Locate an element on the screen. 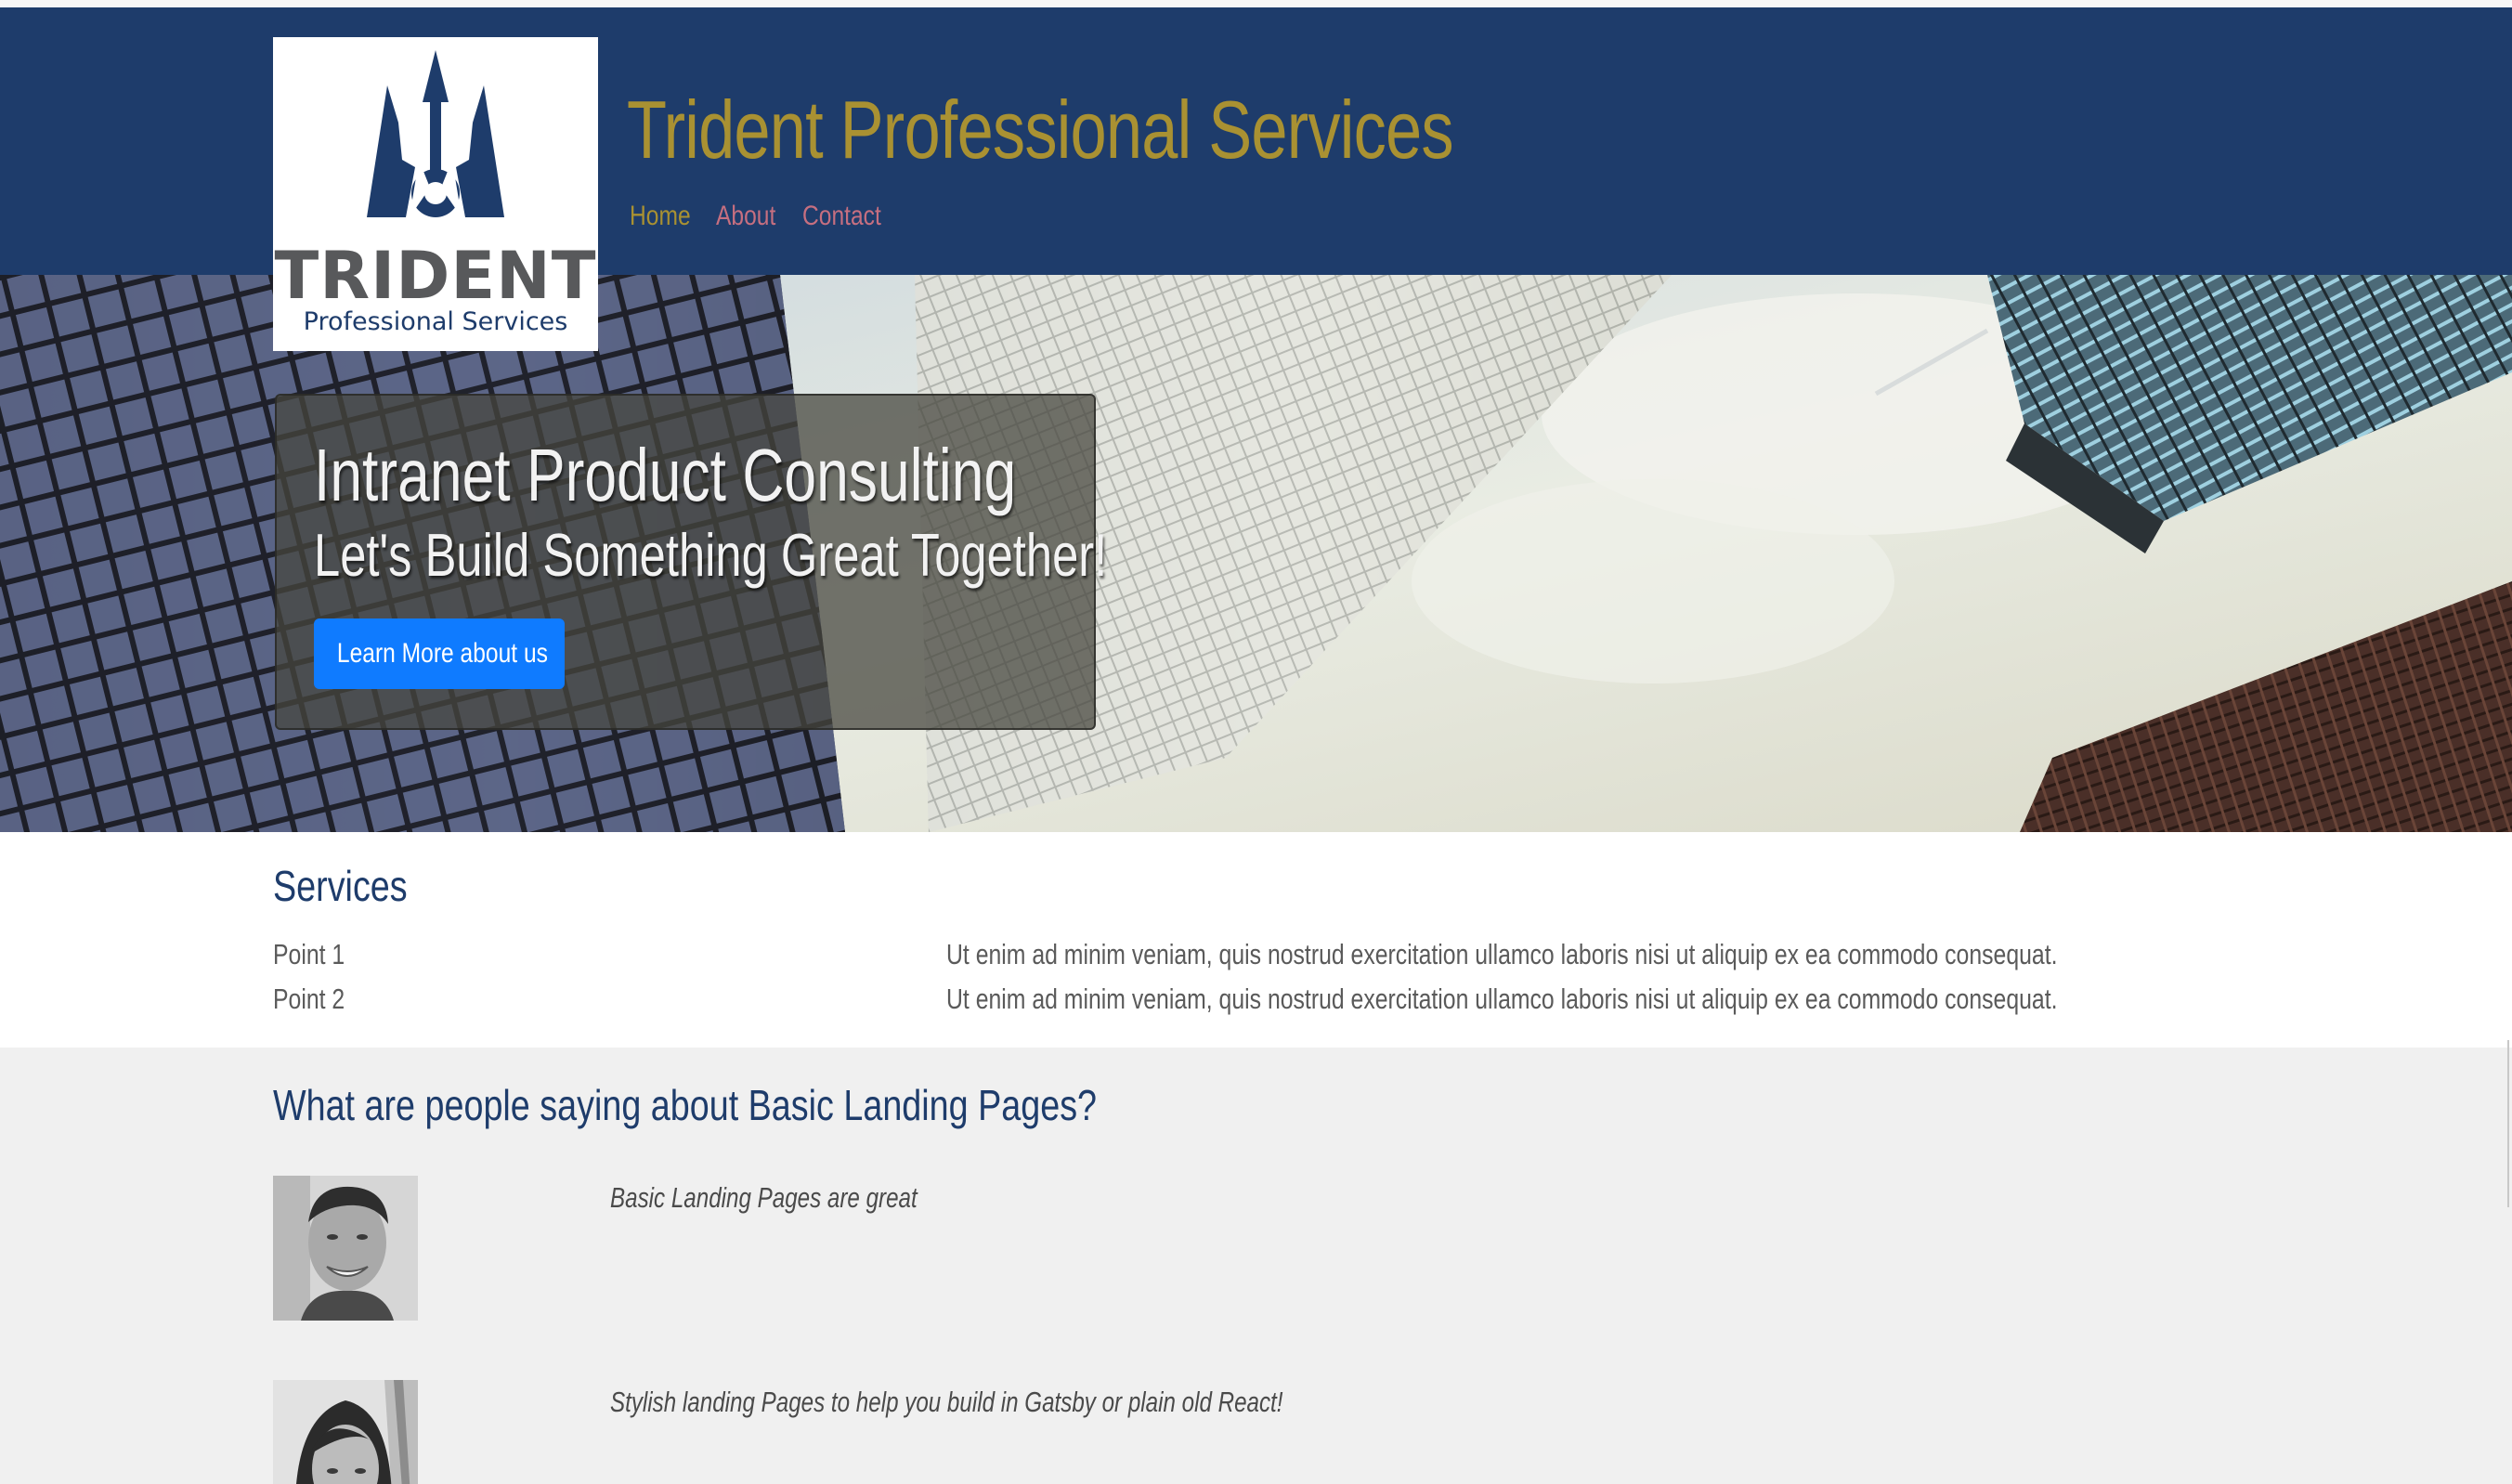  man-portrait-icon is located at coordinates (346, 1248).